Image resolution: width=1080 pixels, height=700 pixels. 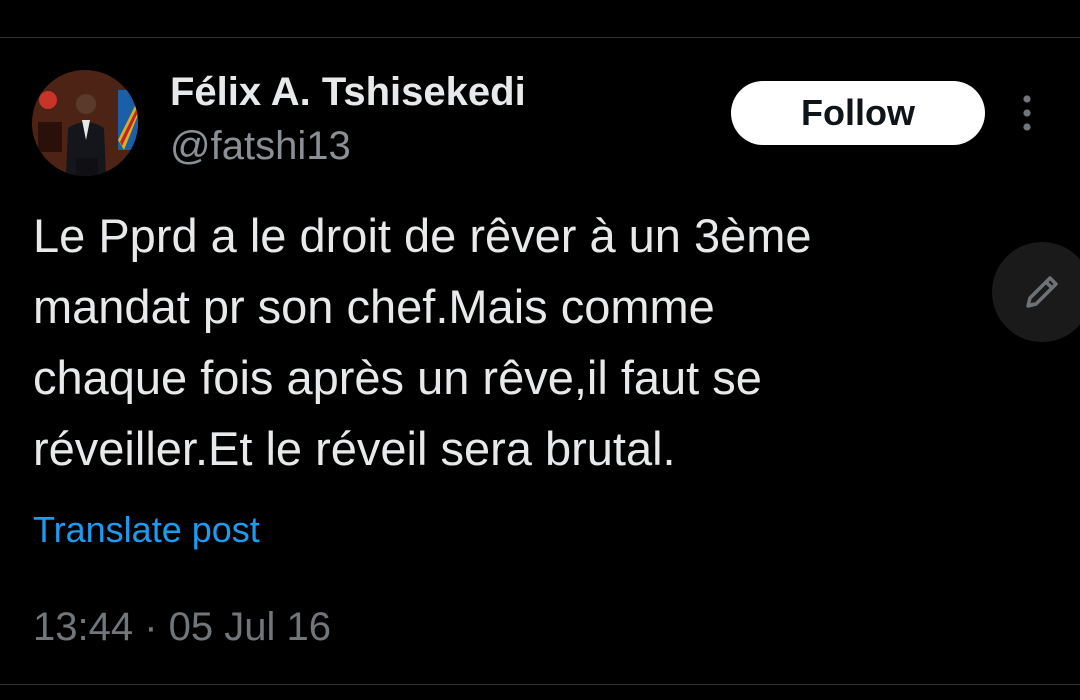 I want to click on top-divider, so click(x=540, y=37).